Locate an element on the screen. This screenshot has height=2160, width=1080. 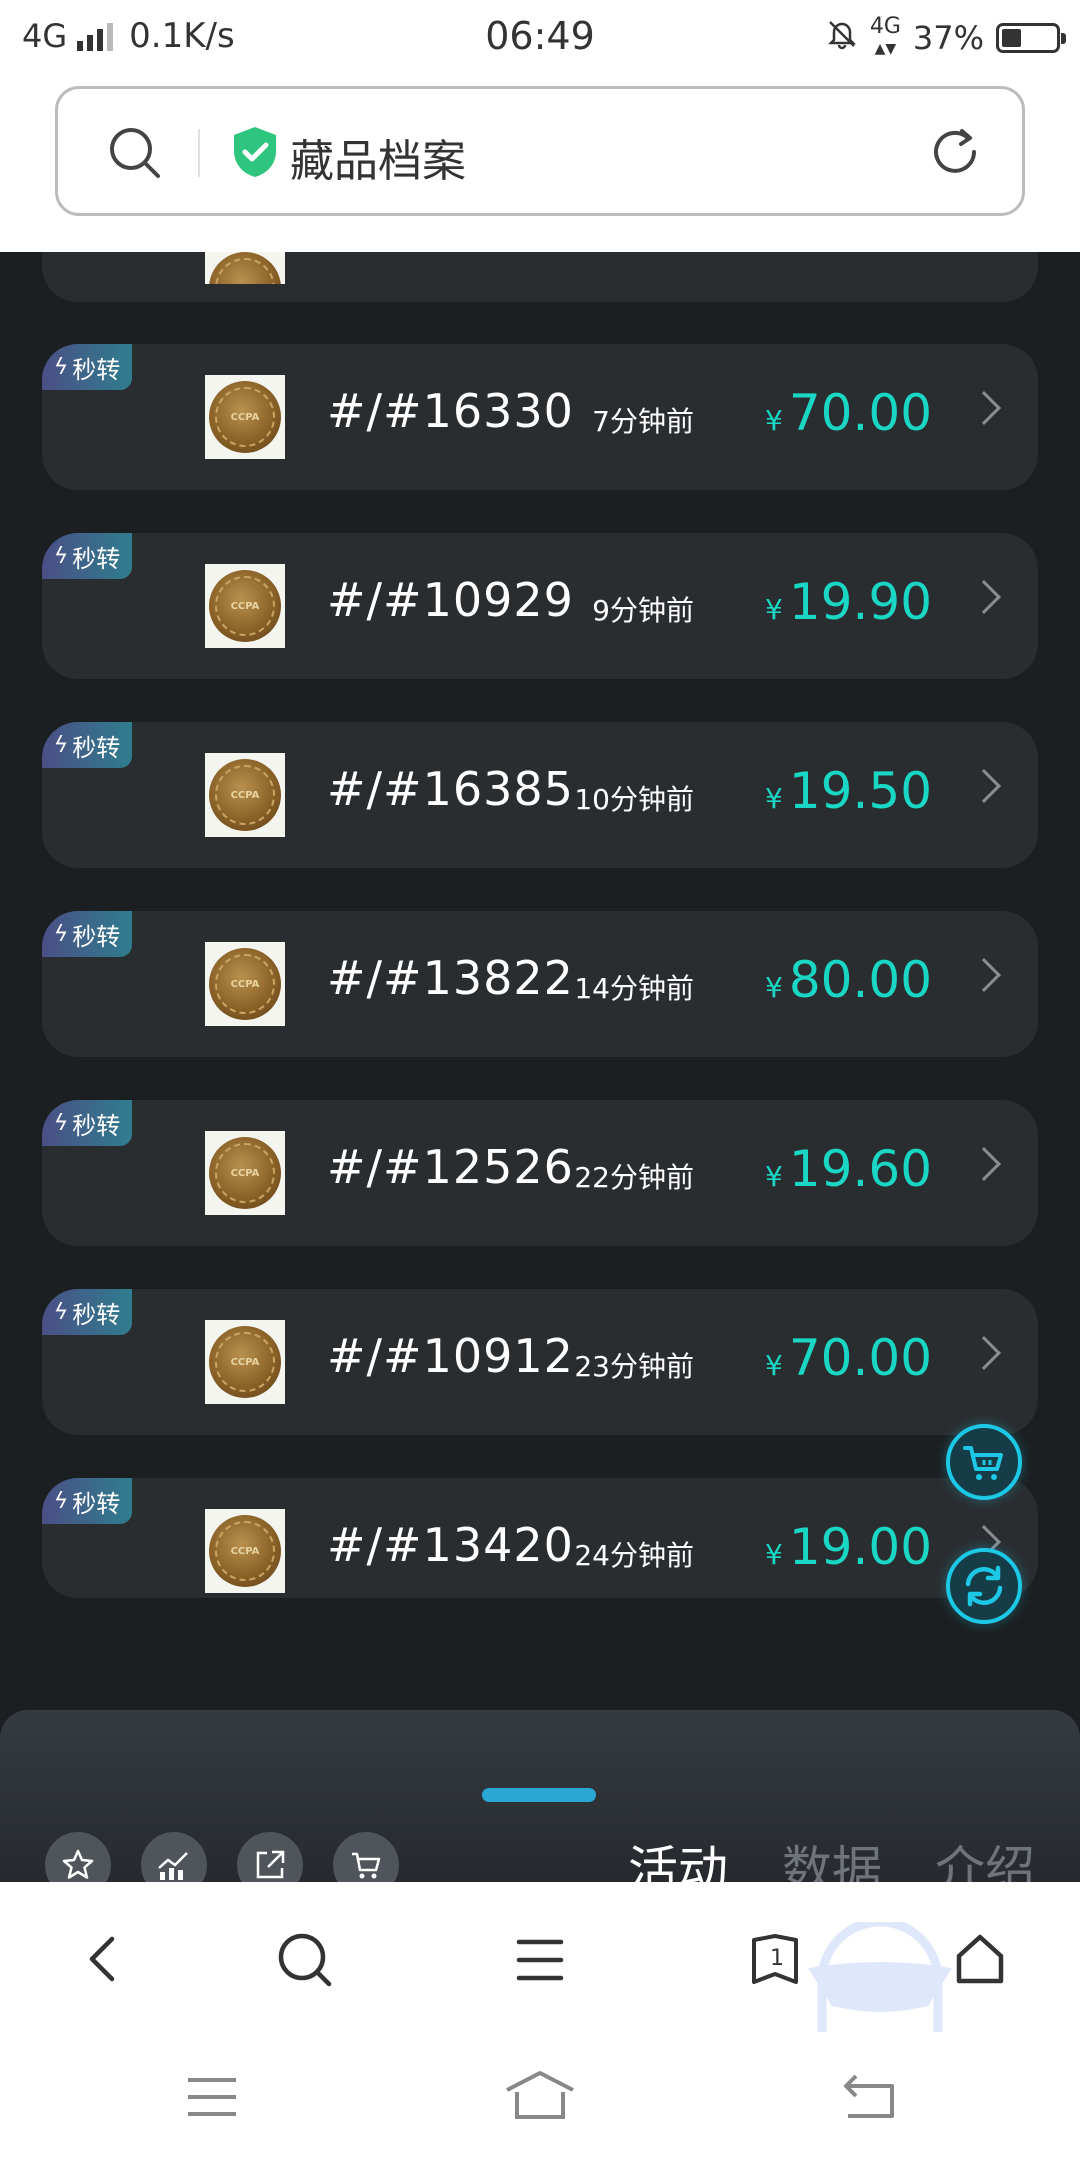
listed-time: 10分钟前 is located at coordinates (634, 799).